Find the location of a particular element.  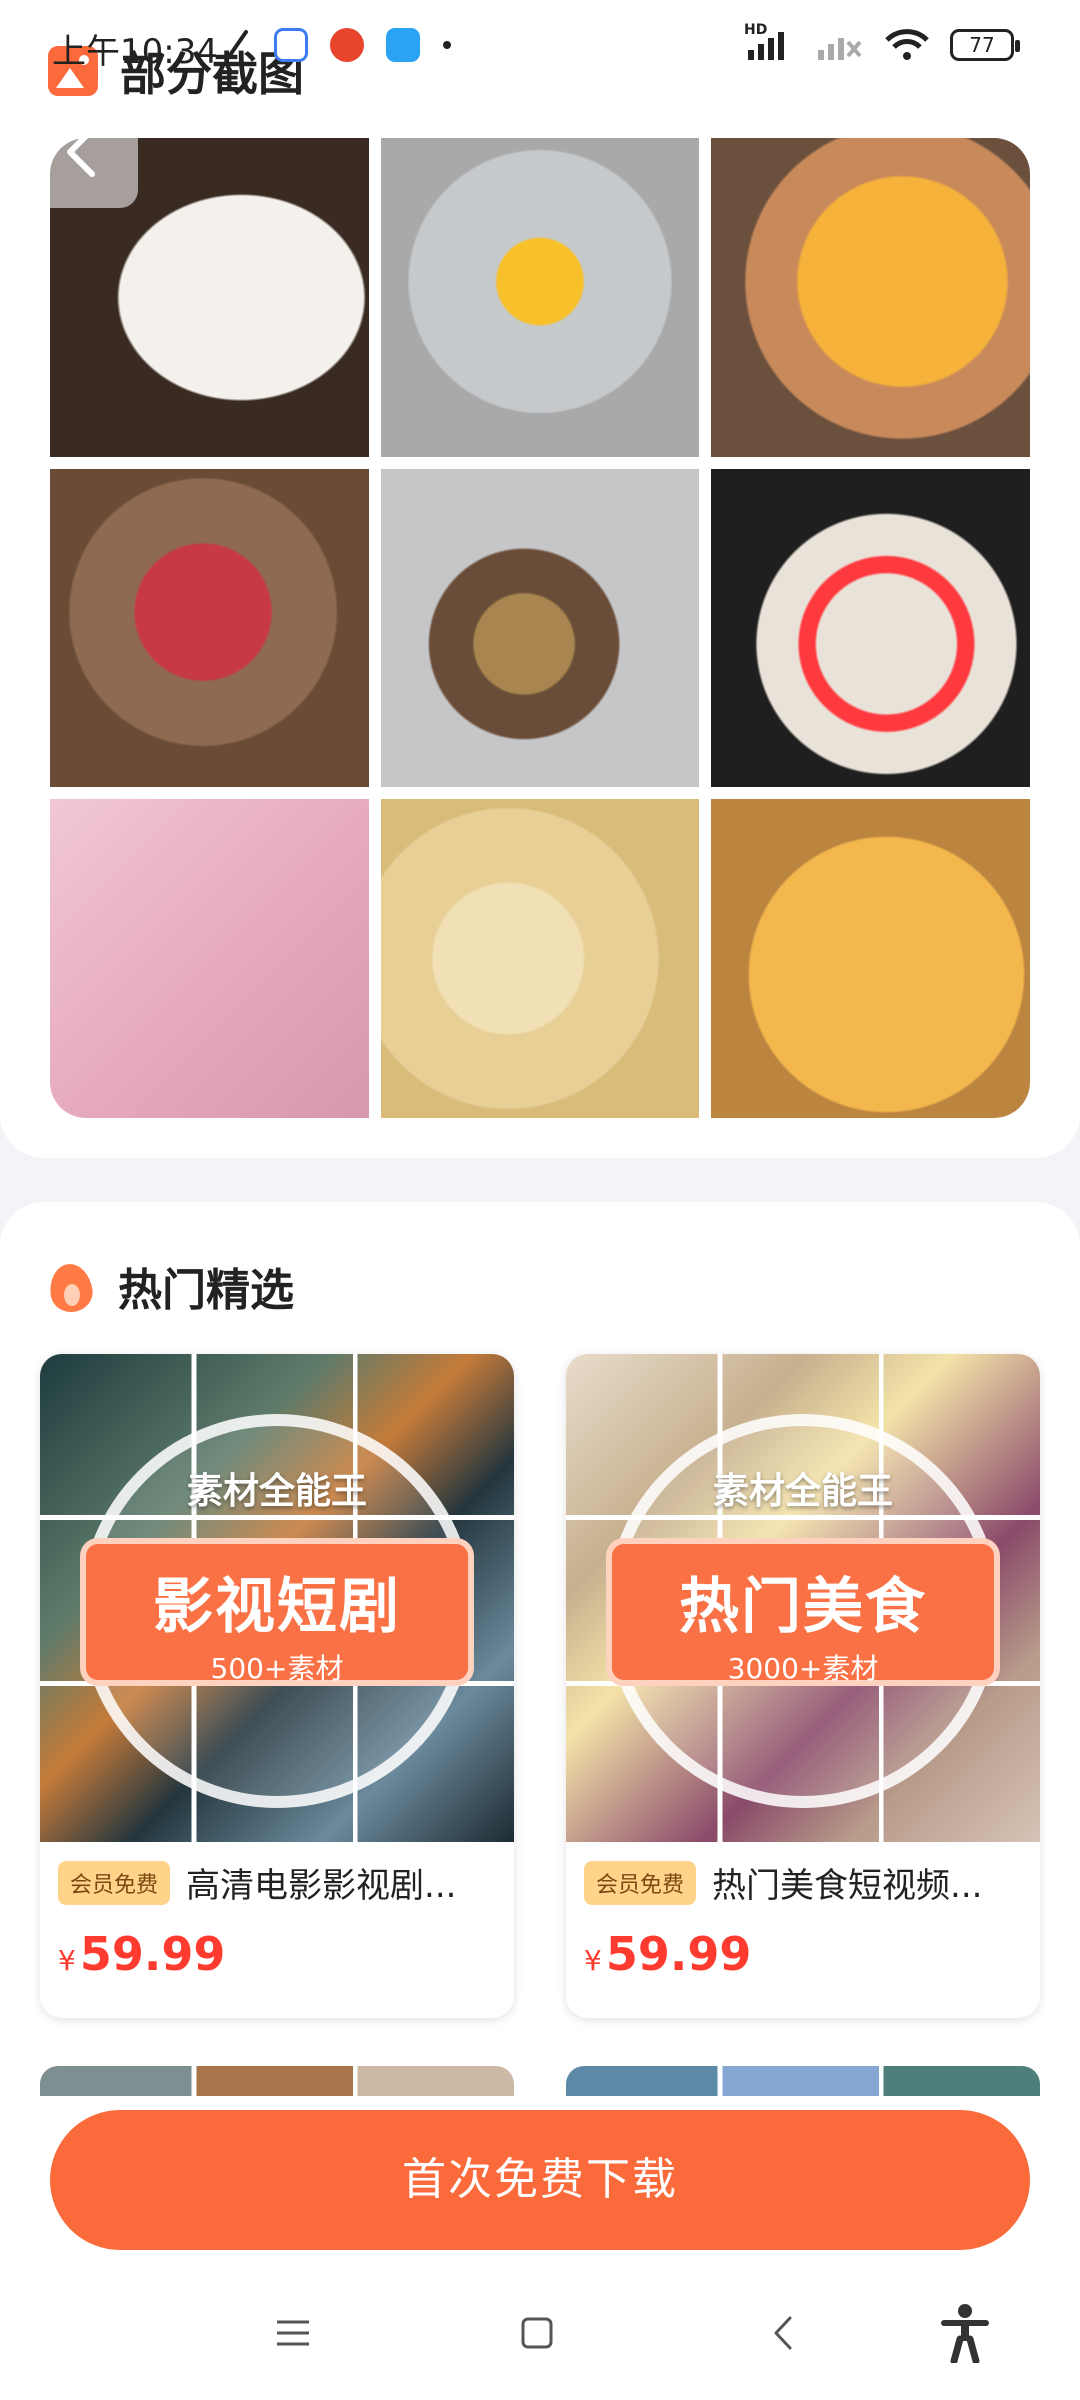

chevron-left-icon is located at coordinates (81, 152).